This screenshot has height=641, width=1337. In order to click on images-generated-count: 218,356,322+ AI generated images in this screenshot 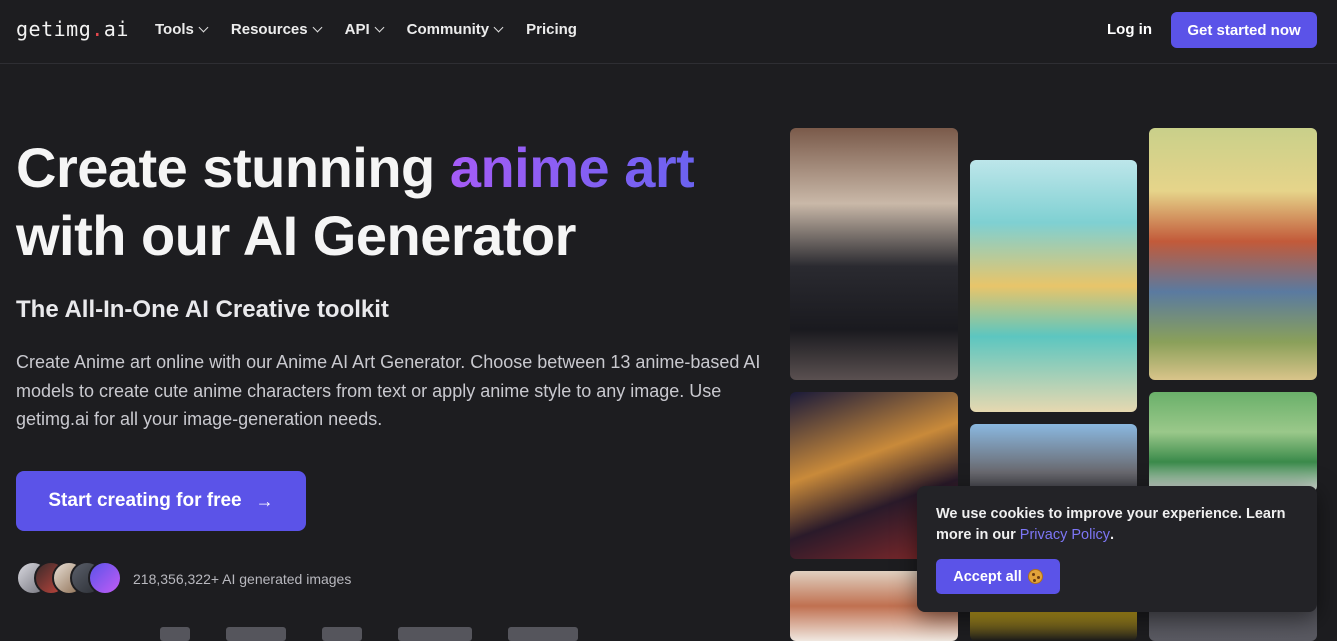, I will do `click(242, 579)`.